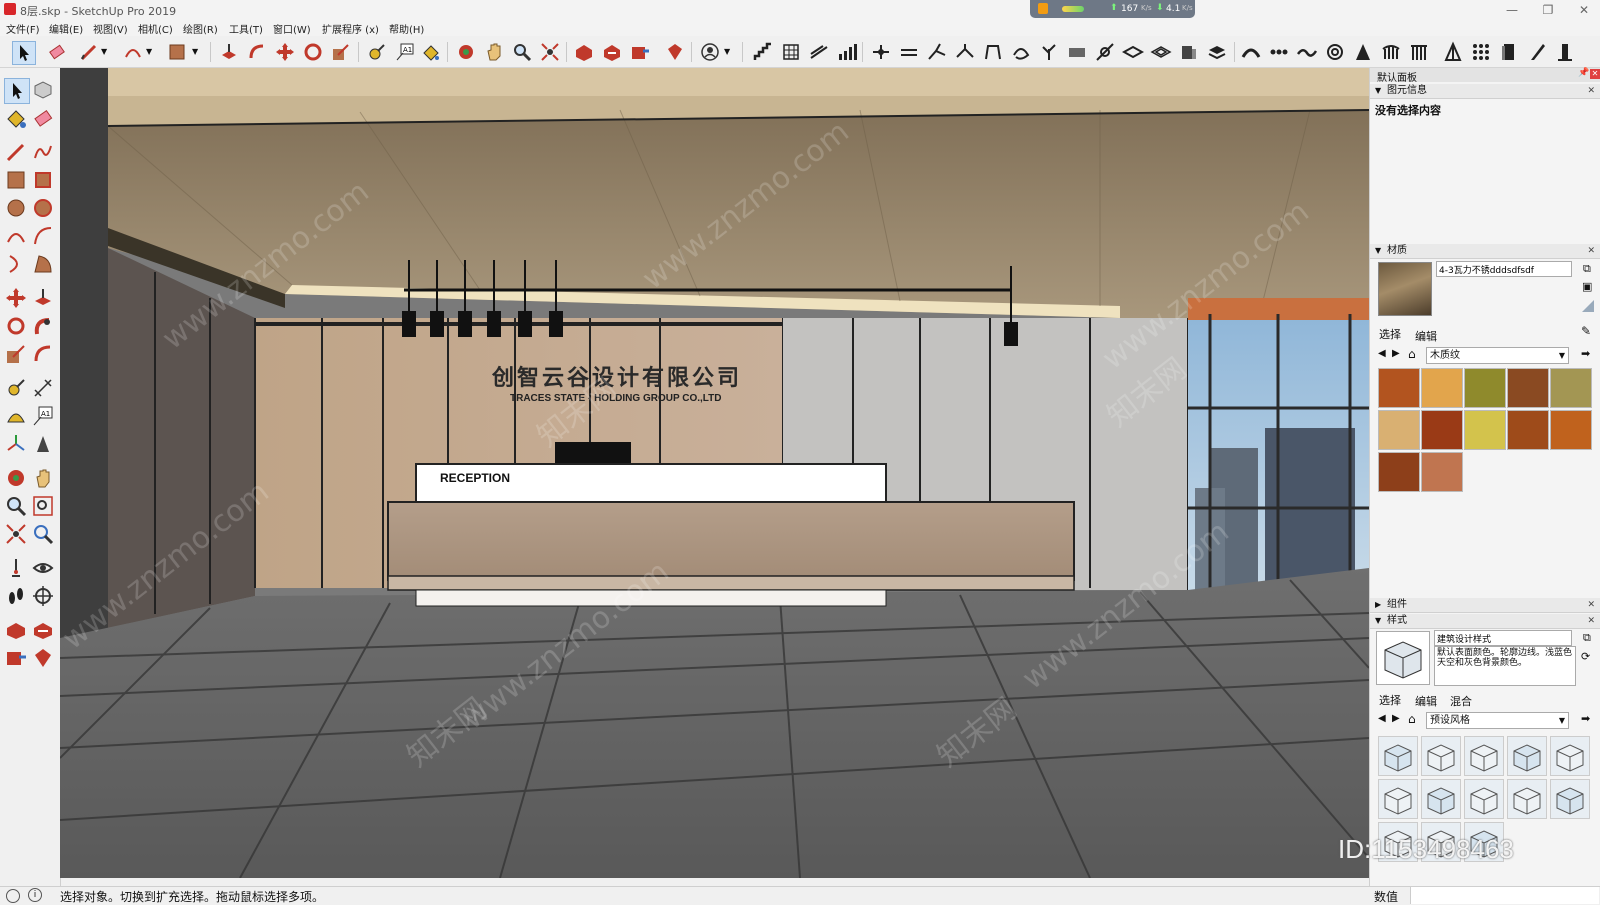  I want to click on eyedropper-icon: ✎, so click(1586, 331).